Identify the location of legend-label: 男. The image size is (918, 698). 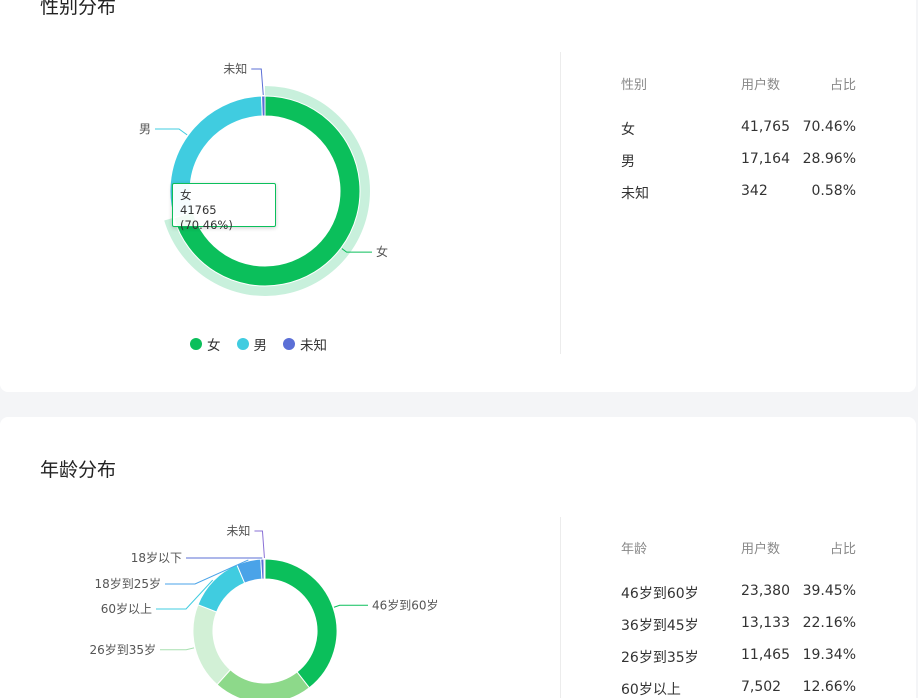
(260, 346).